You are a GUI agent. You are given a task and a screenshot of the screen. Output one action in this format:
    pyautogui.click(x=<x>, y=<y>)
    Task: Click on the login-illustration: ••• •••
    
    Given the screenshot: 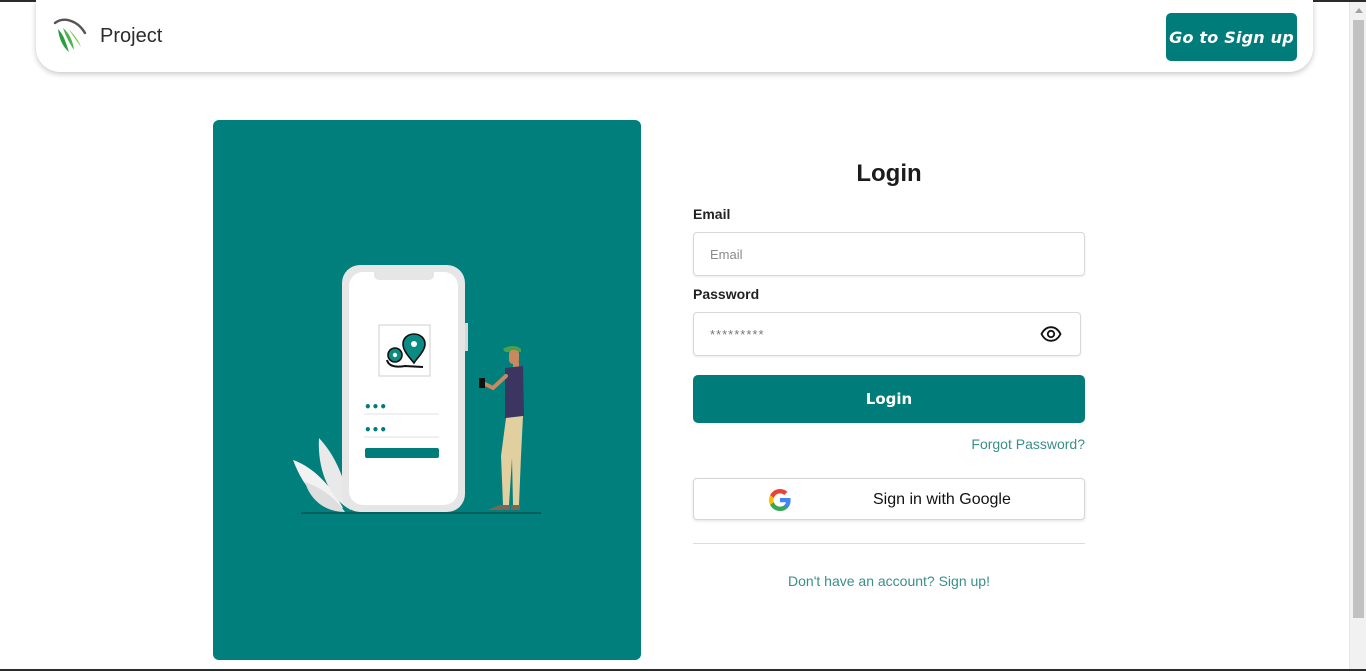 What is the action you would take?
    pyautogui.click(x=417, y=389)
    